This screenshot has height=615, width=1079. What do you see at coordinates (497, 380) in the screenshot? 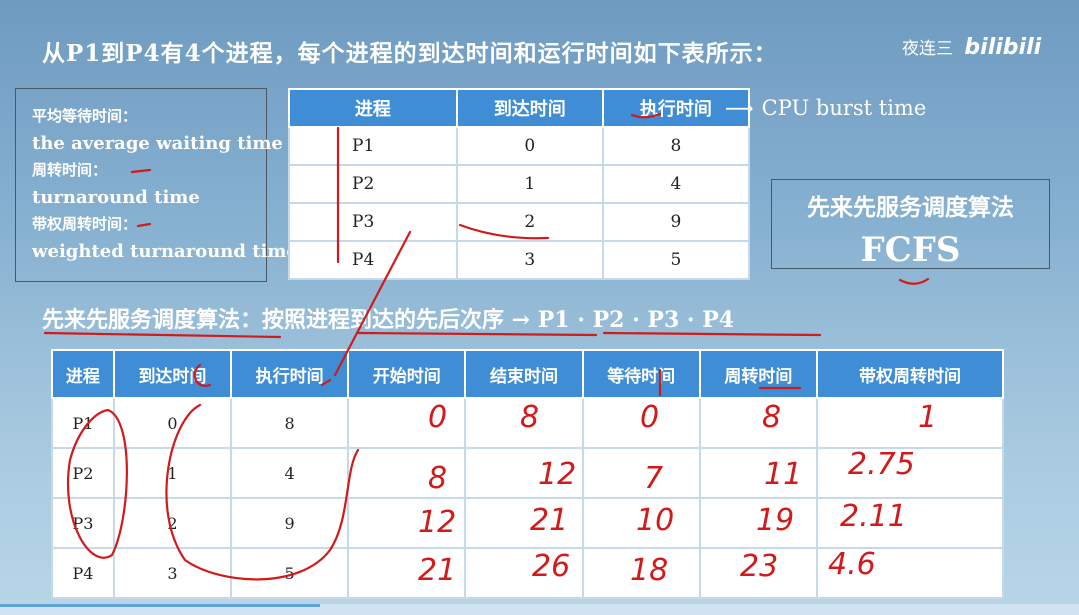
I see `ink-header-marks` at bounding box center [497, 380].